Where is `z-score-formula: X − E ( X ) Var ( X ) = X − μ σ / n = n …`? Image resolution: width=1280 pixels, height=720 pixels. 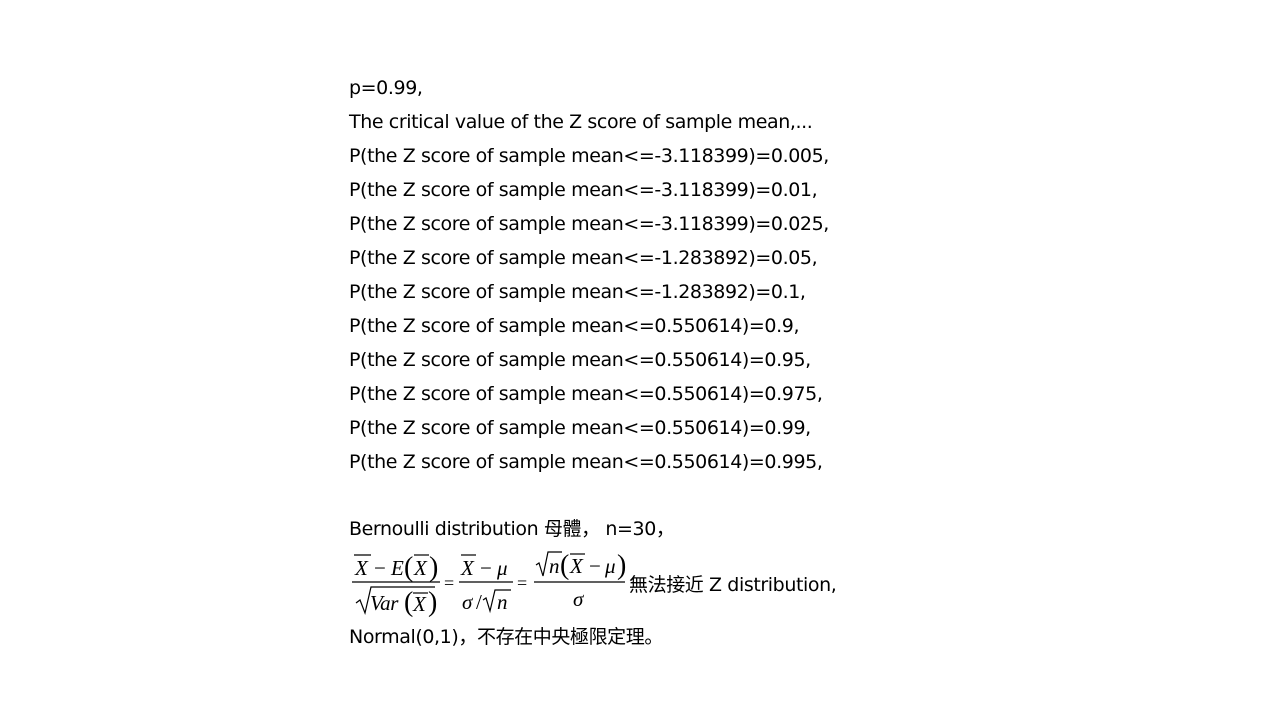
z-score-formula: X − E ( X ) Var ( X ) = X − μ σ / n = n … is located at coordinates (489, 584).